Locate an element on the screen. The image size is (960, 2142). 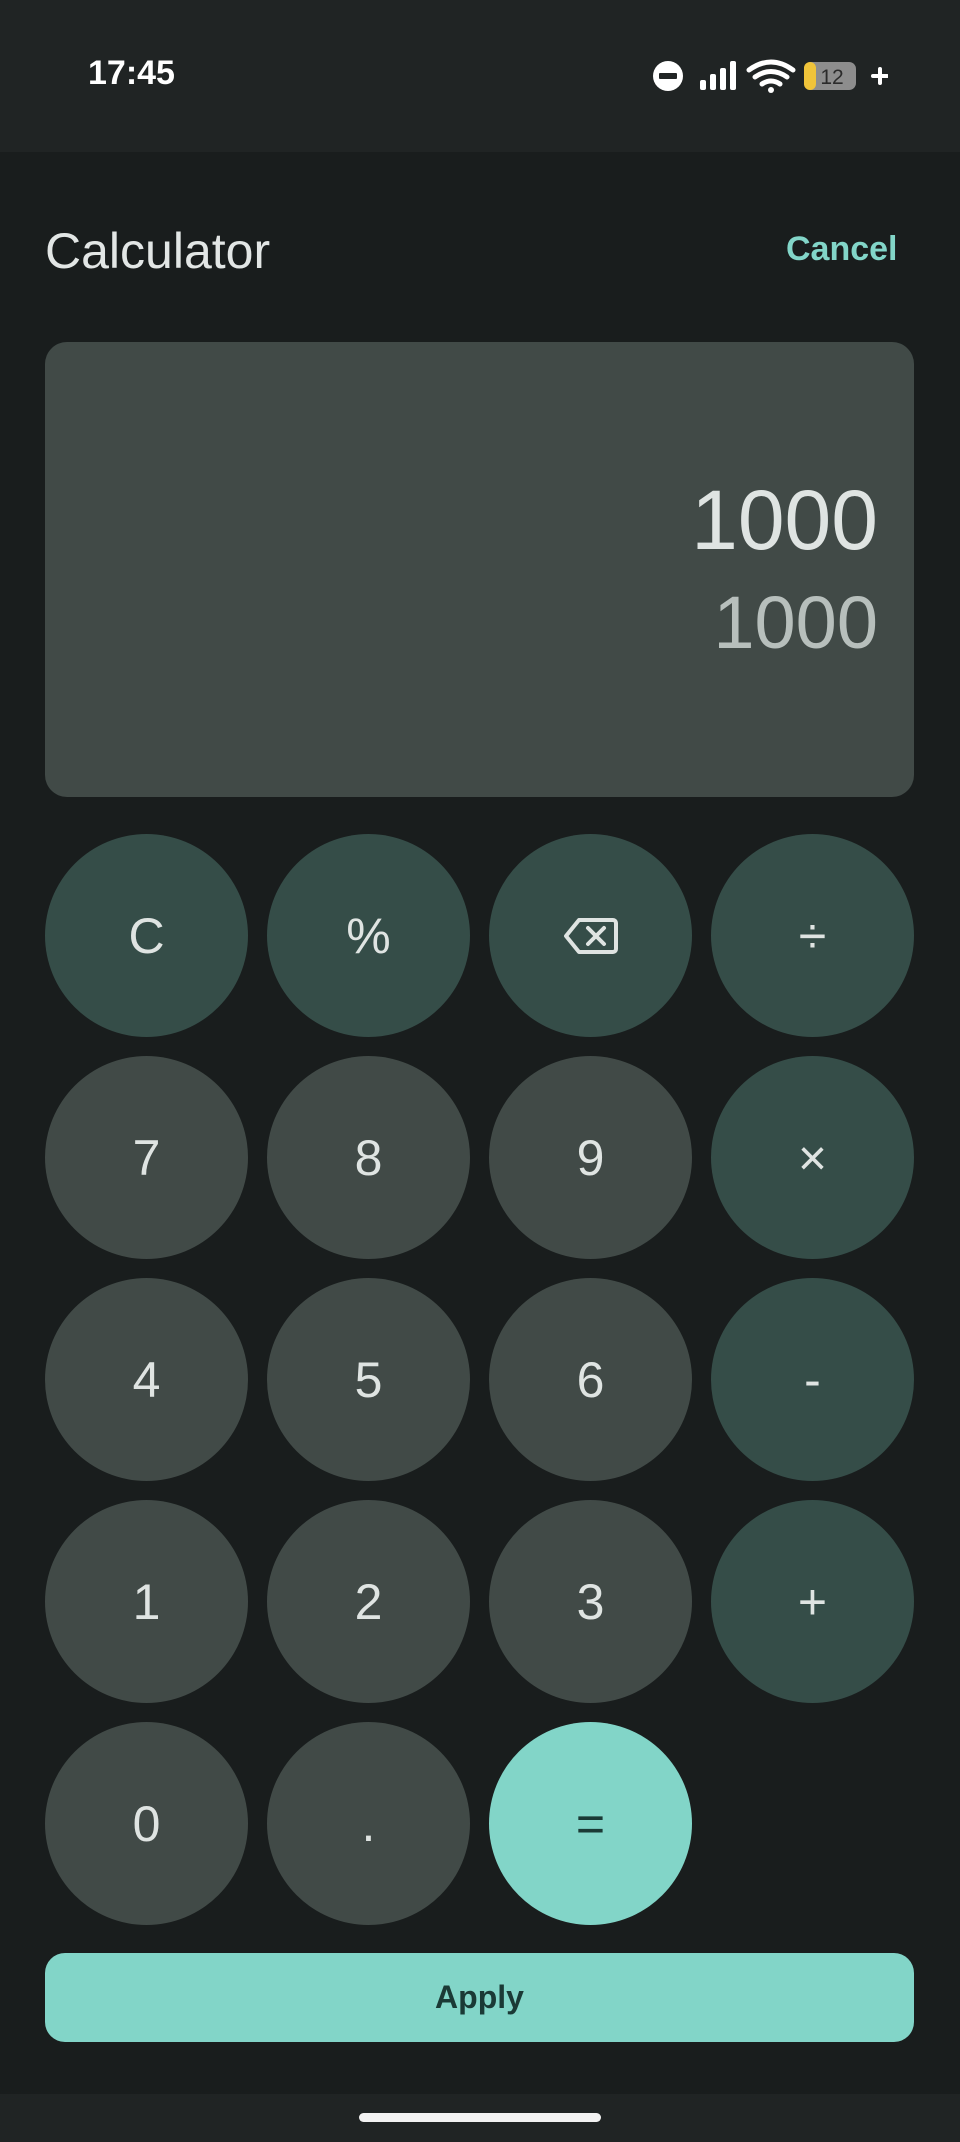
do-not-disturb-icon is located at coordinates (668, 76).